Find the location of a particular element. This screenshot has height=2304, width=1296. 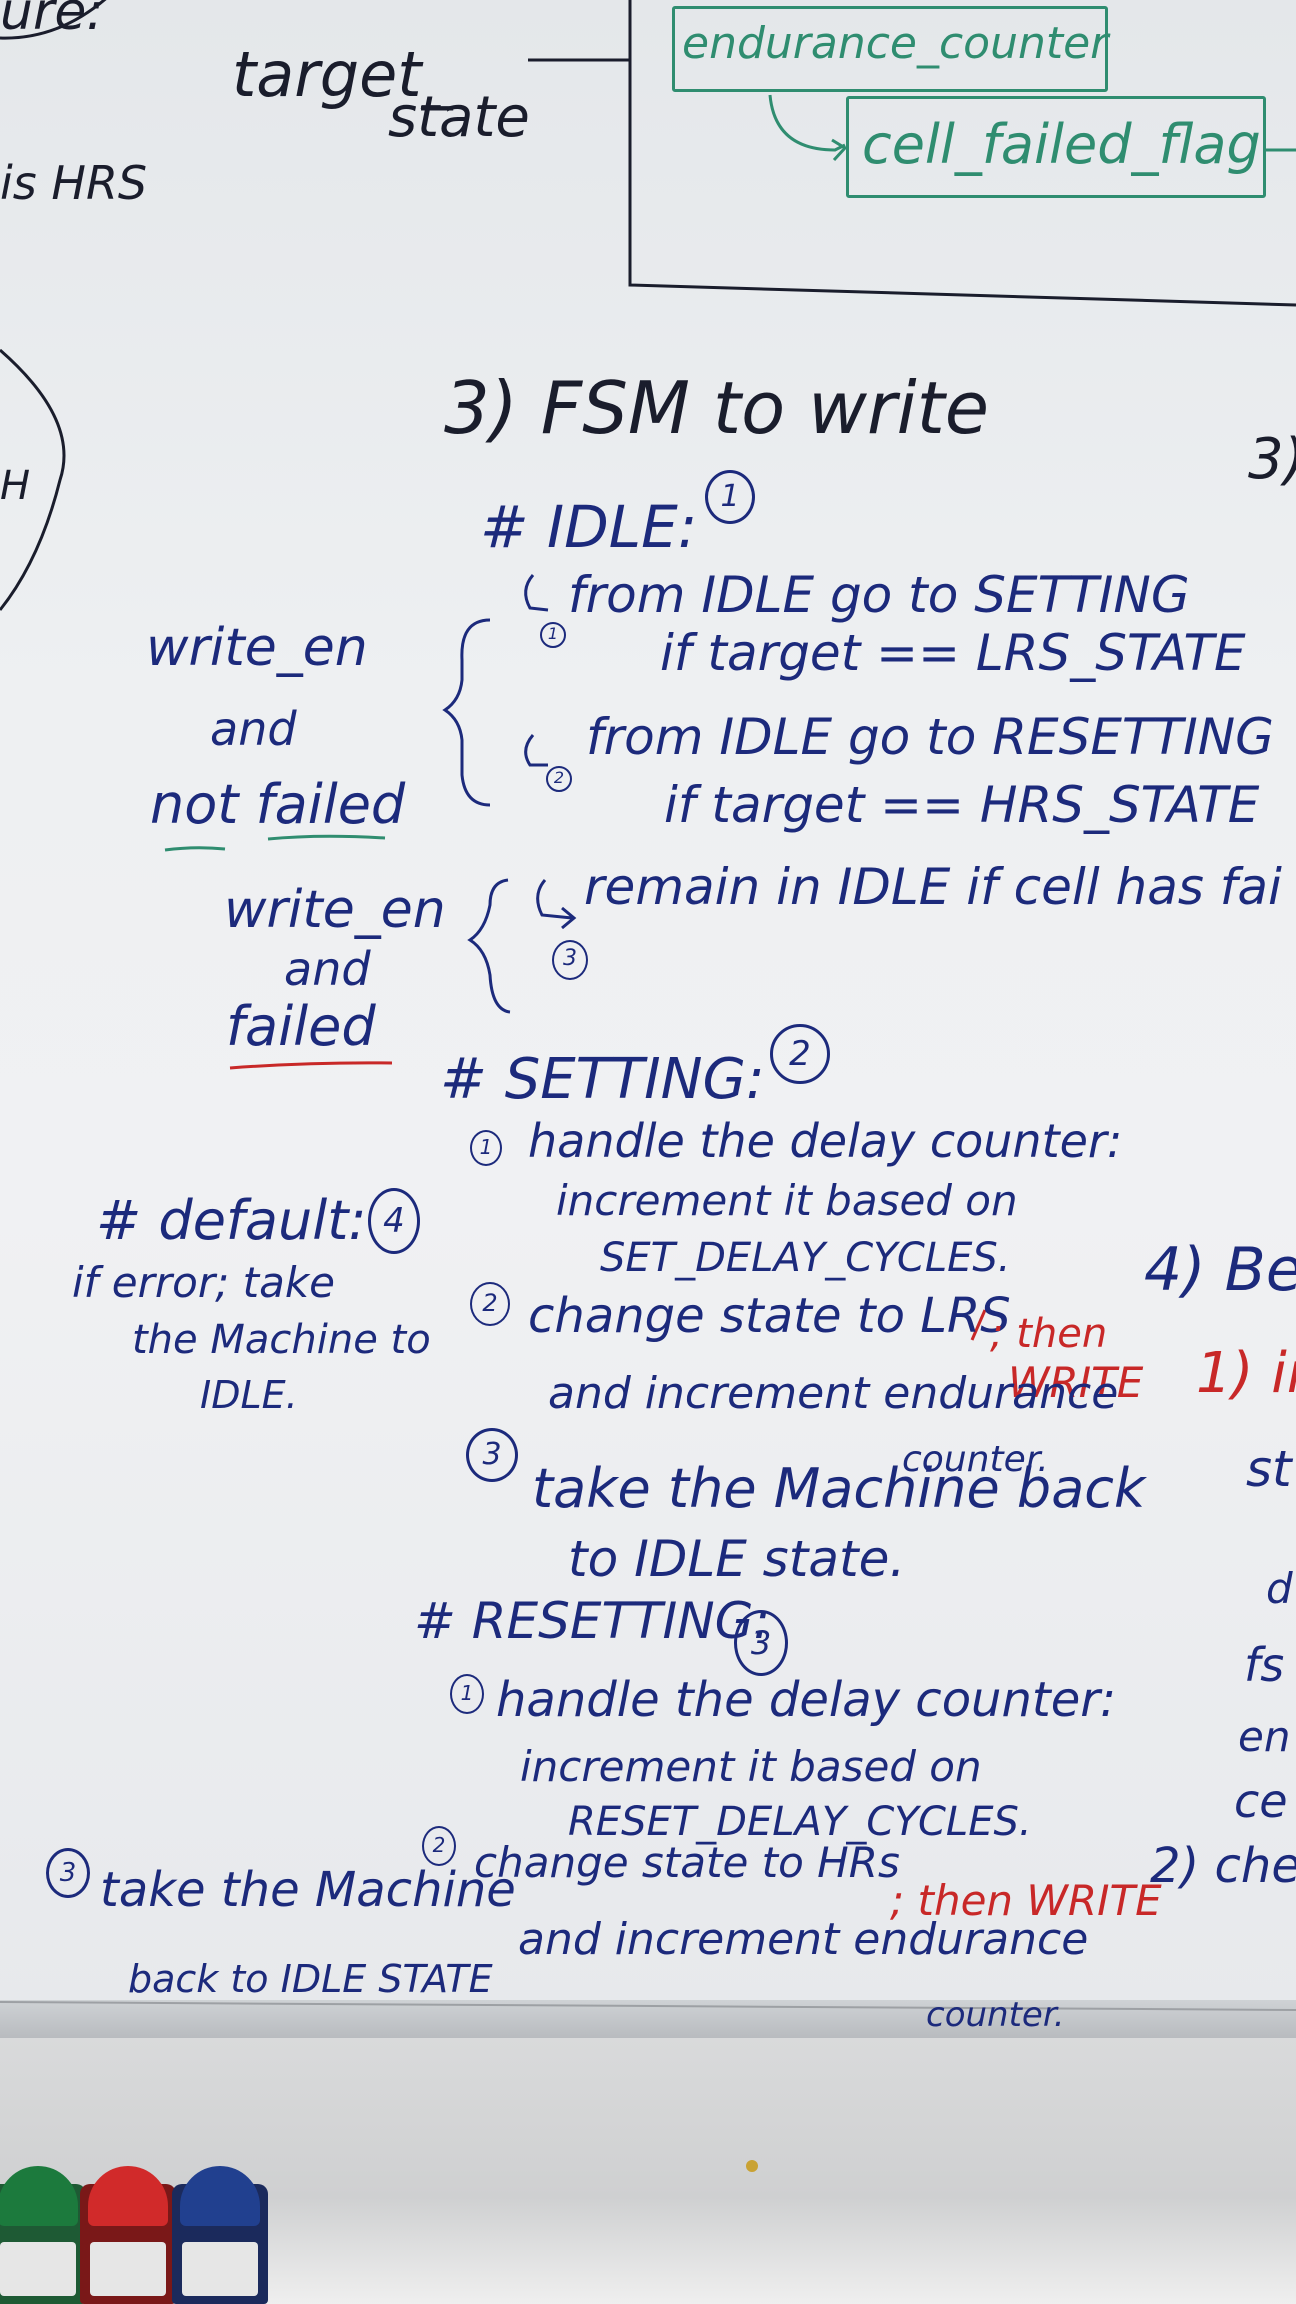

idle-line-3: from IDLE go to RESETTING is located at coordinates (930, 737).